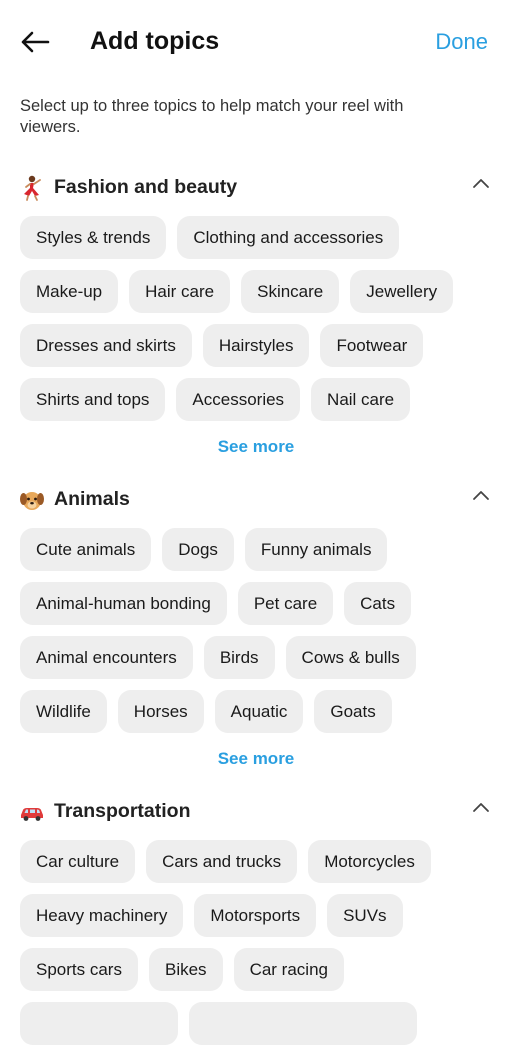 The width and height of the screenshot is (512, 1045). I want to click on section-title: Animals, so click(92, 499).